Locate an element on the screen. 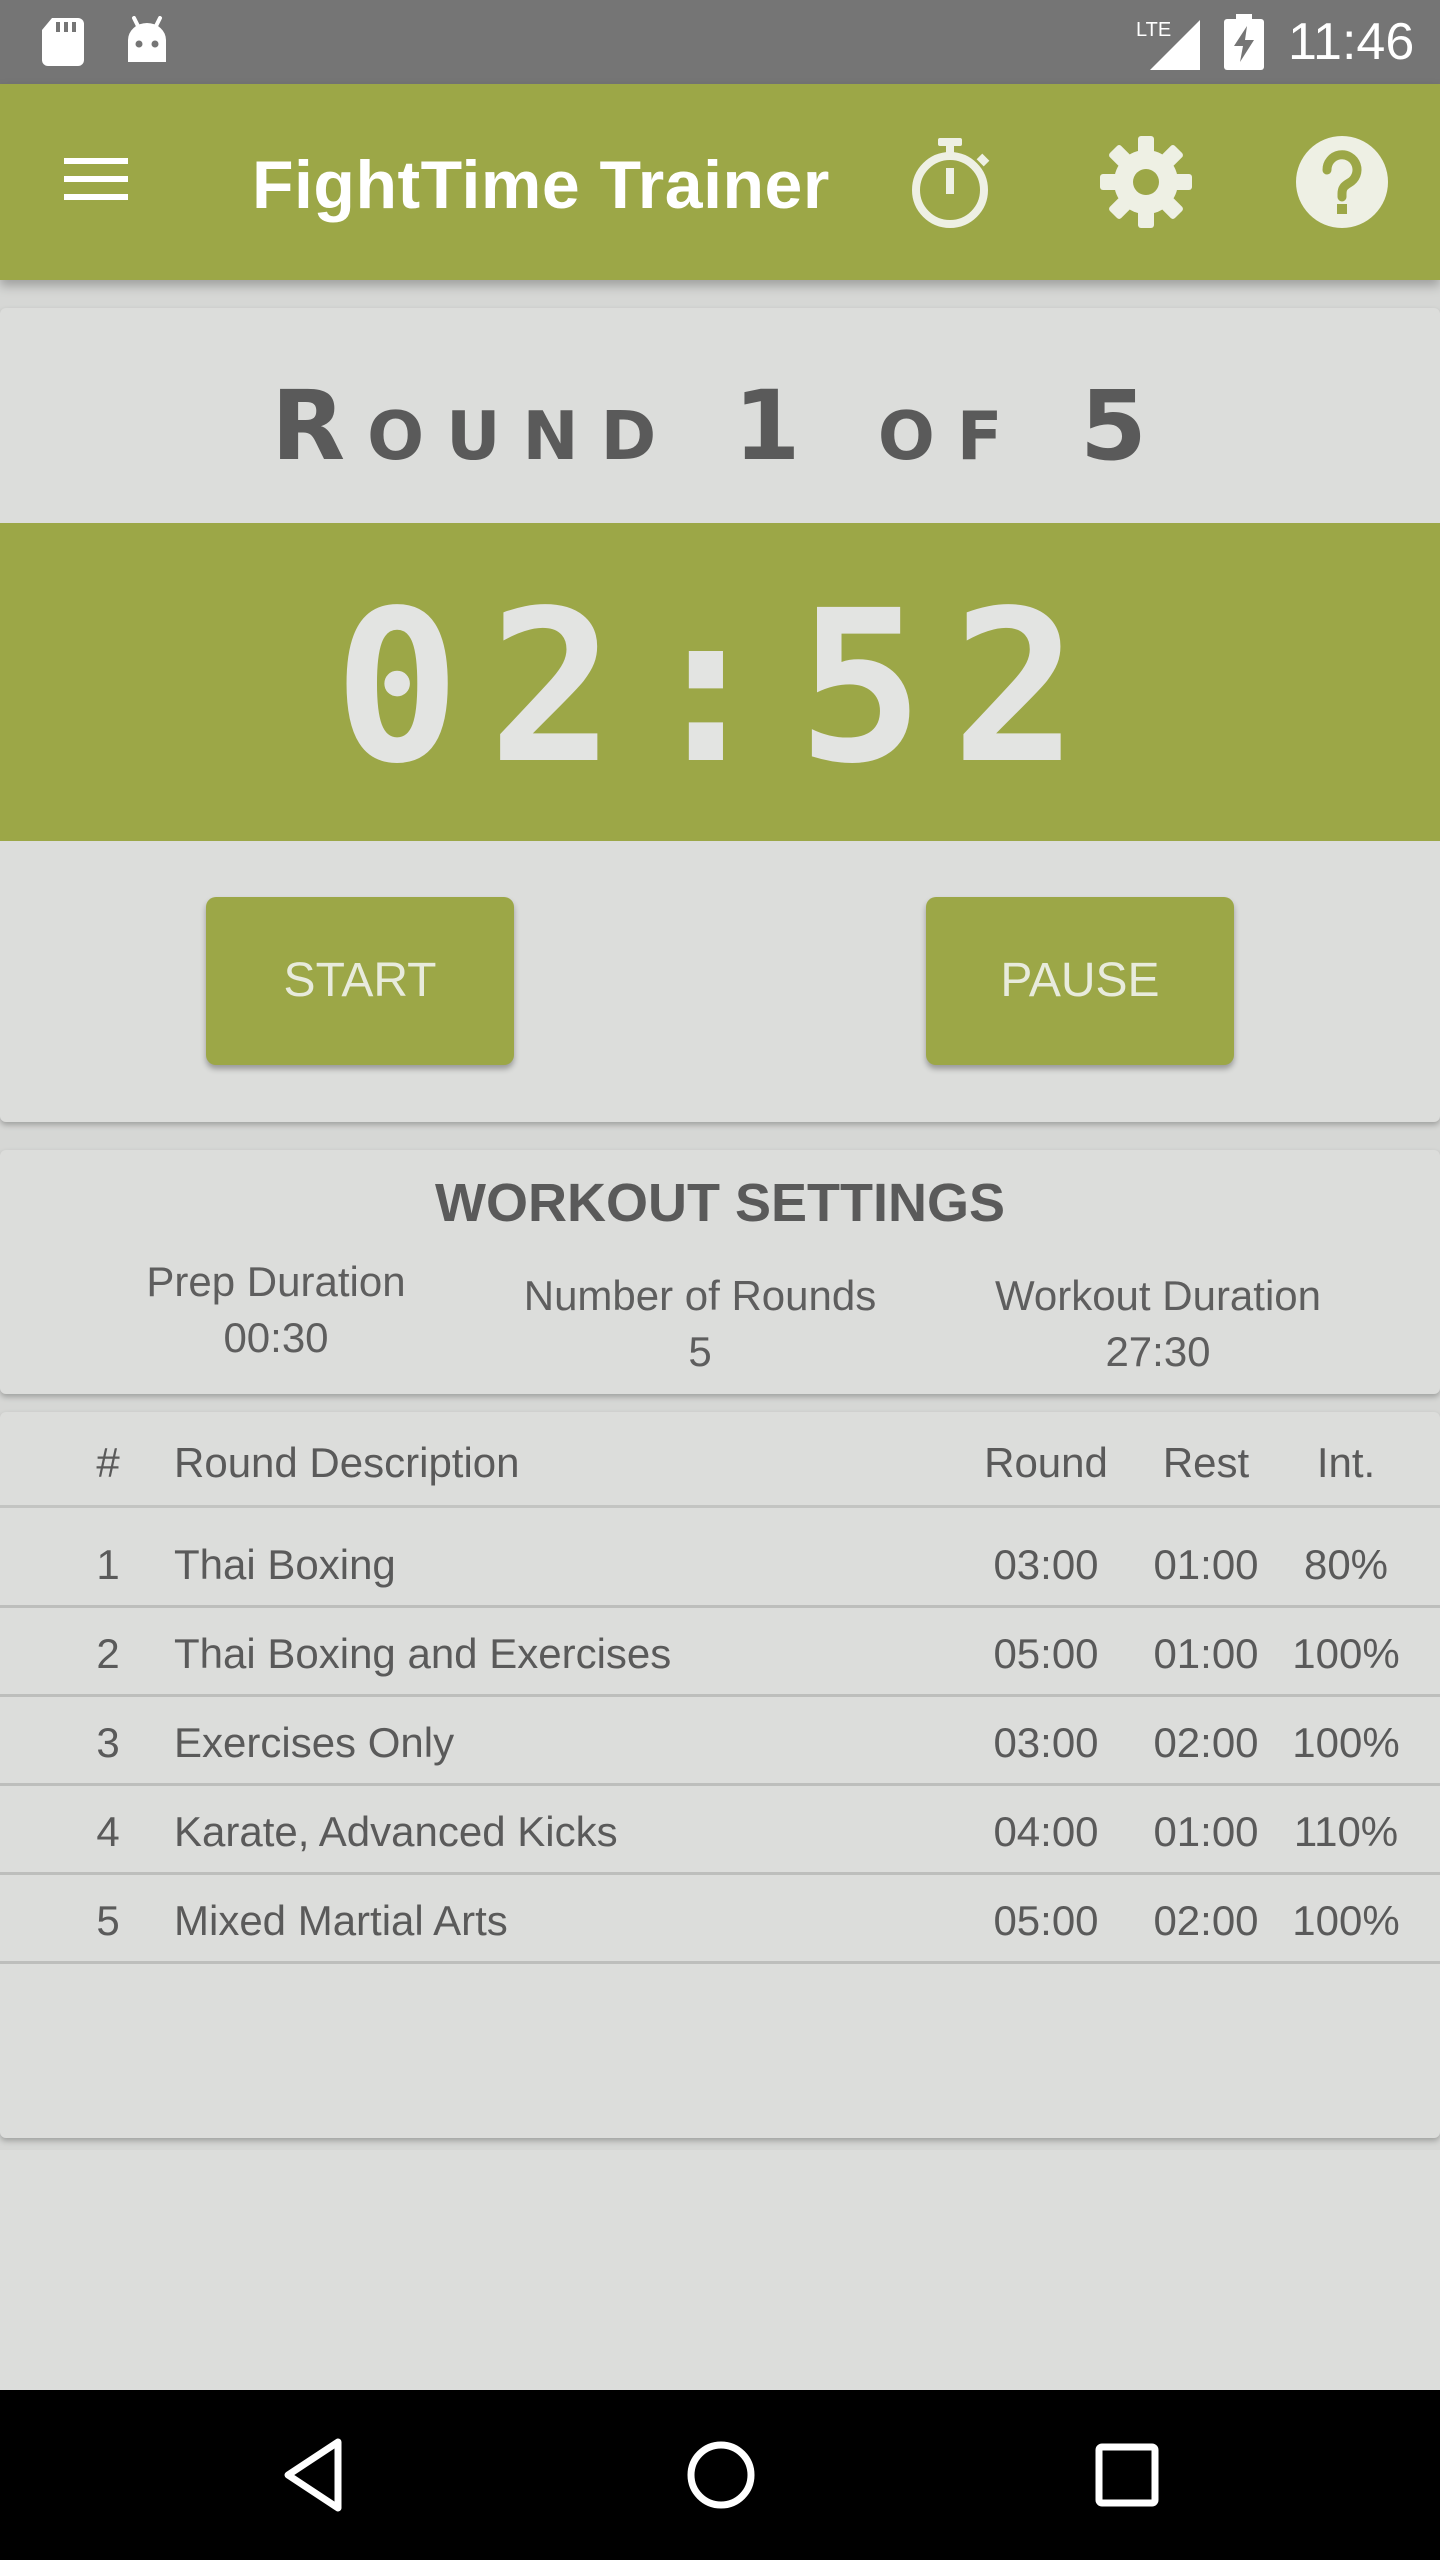 The width and height of the screenshot is (1440, 2560). row-num: 4 is located at coordinates (108, 1831).